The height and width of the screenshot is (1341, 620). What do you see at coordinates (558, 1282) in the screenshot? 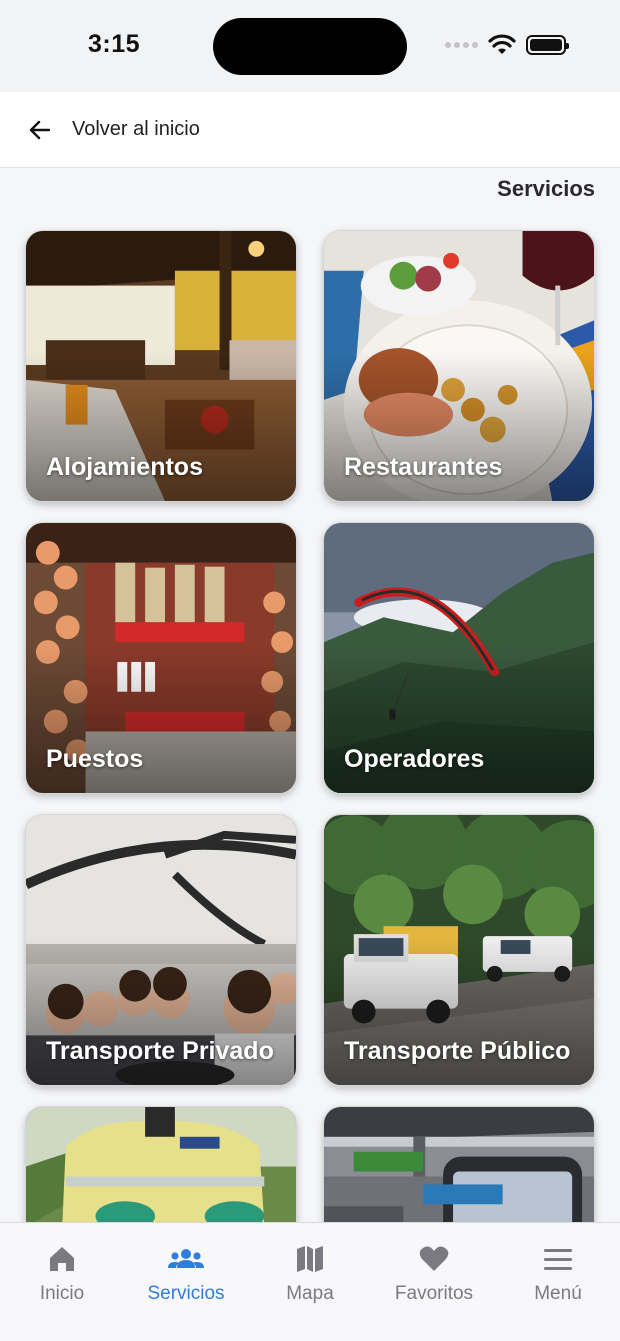
I see `tab-menu: Menú` at bounding box center [558, 1282].